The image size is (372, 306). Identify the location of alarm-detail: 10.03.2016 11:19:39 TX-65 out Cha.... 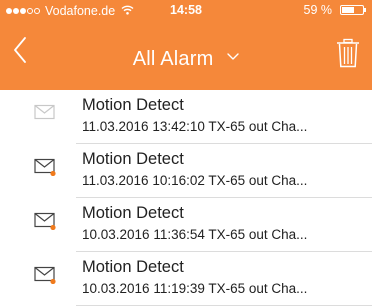
(195, 288).